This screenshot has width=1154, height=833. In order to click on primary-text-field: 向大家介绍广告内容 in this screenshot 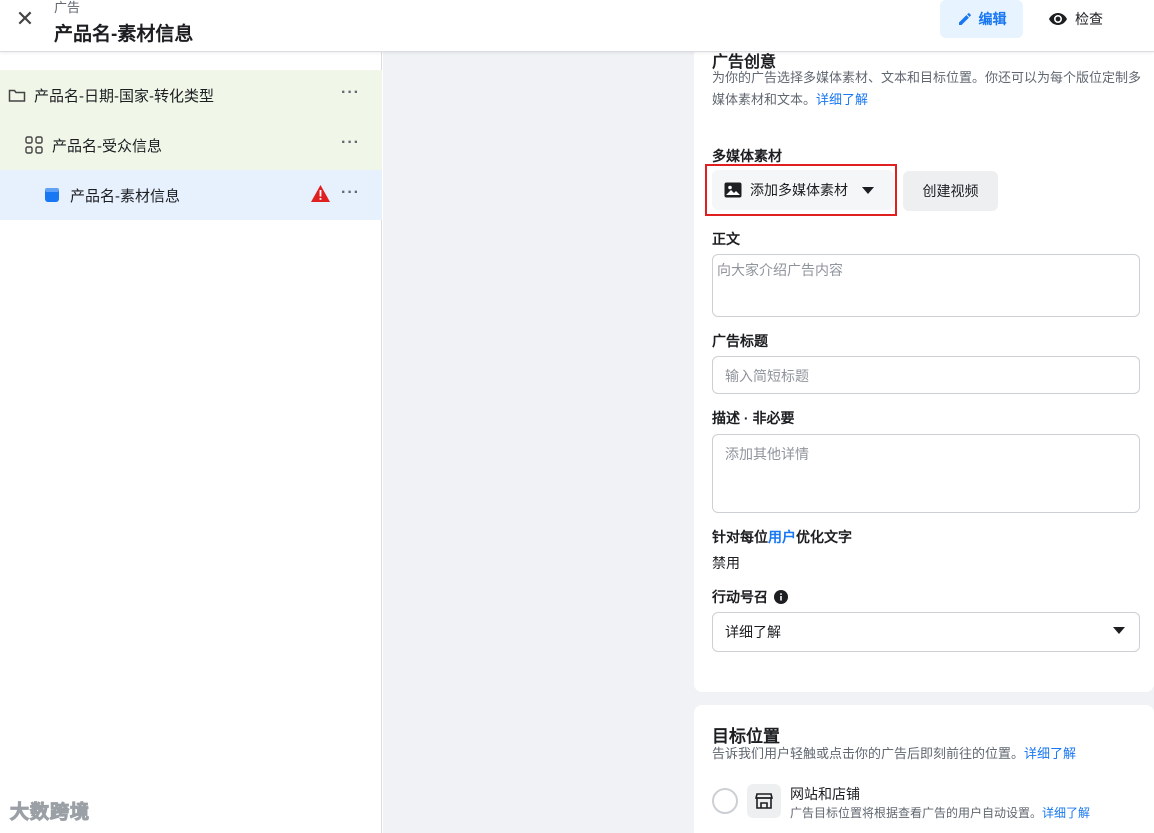, I will do `click(926, 285)`.